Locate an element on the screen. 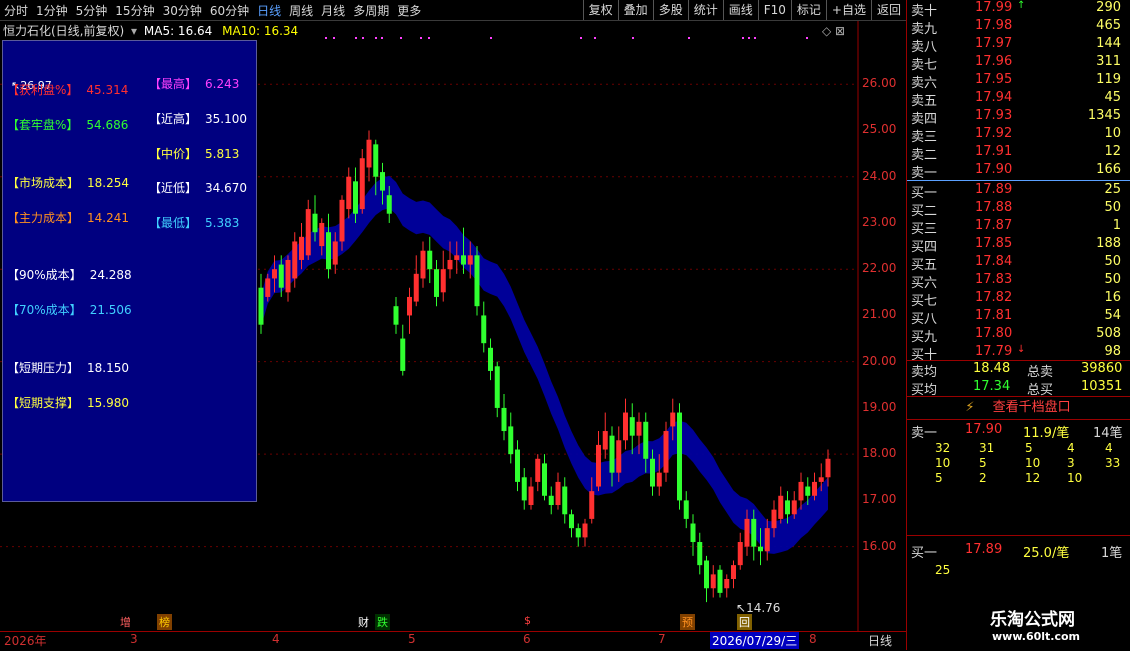 The image size is (1130, 651). ask-row: 卖九 17.98 465 is located at coordinates (1019, 27).